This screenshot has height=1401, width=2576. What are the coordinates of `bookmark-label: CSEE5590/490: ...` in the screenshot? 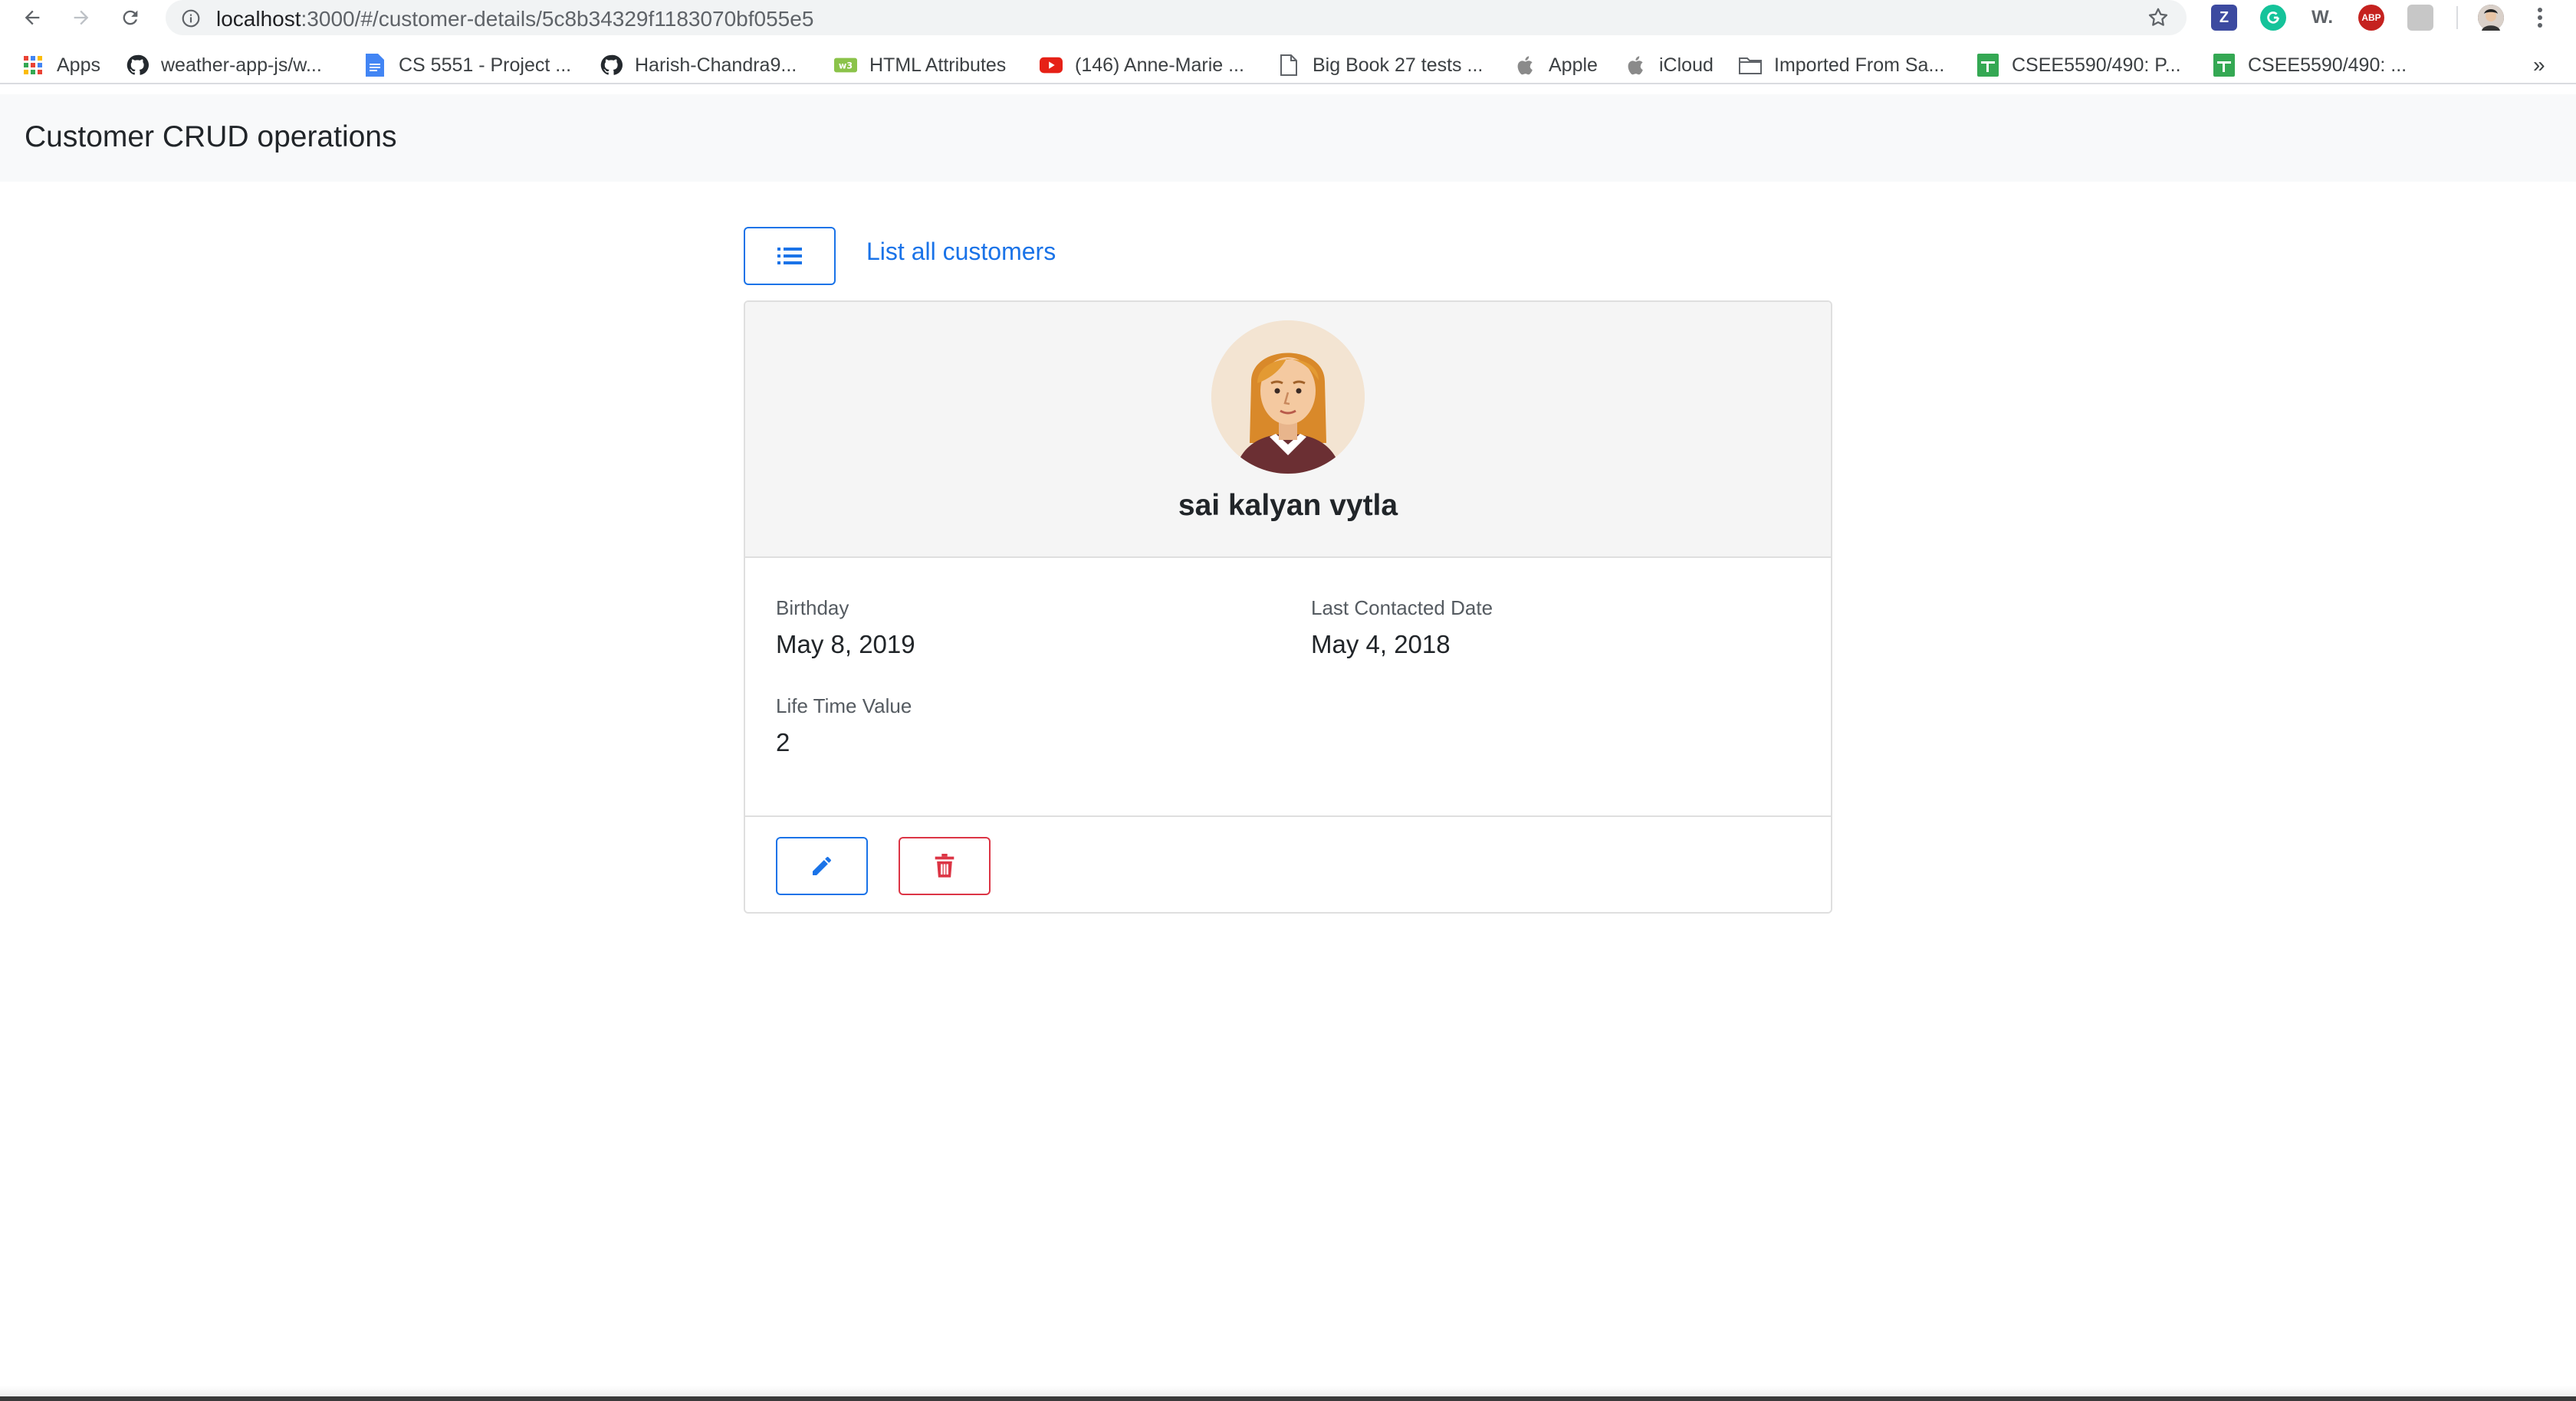 It's located at (2328, 65).